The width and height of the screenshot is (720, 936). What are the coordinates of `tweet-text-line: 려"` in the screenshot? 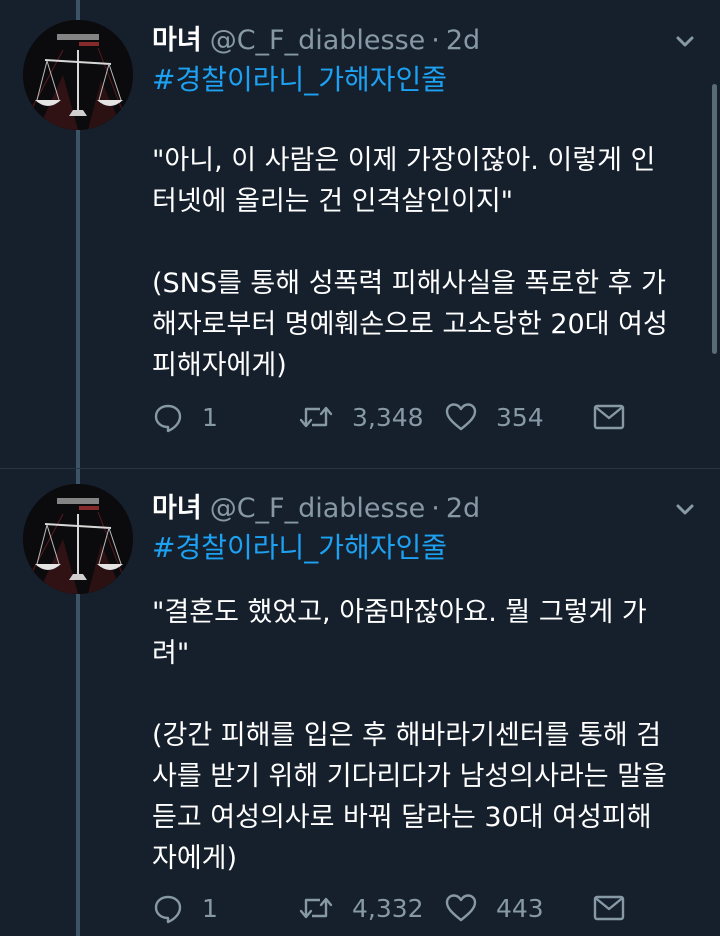 It's located at (171, 653).